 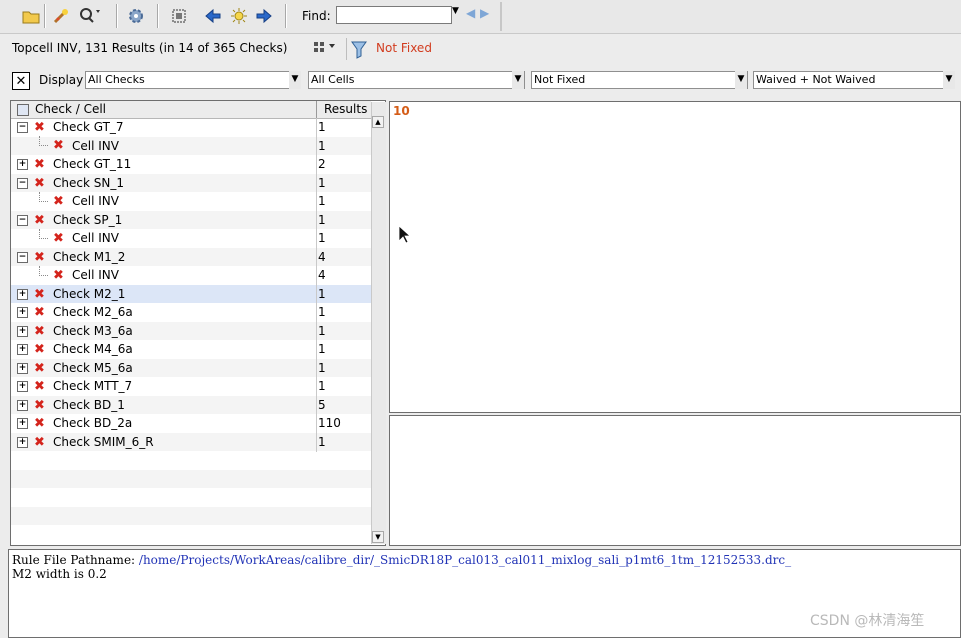 What do you see at coordinates (61, 16) in the screenshot?
I see `highlight-wand-icon` at bounding box center [61, 16].